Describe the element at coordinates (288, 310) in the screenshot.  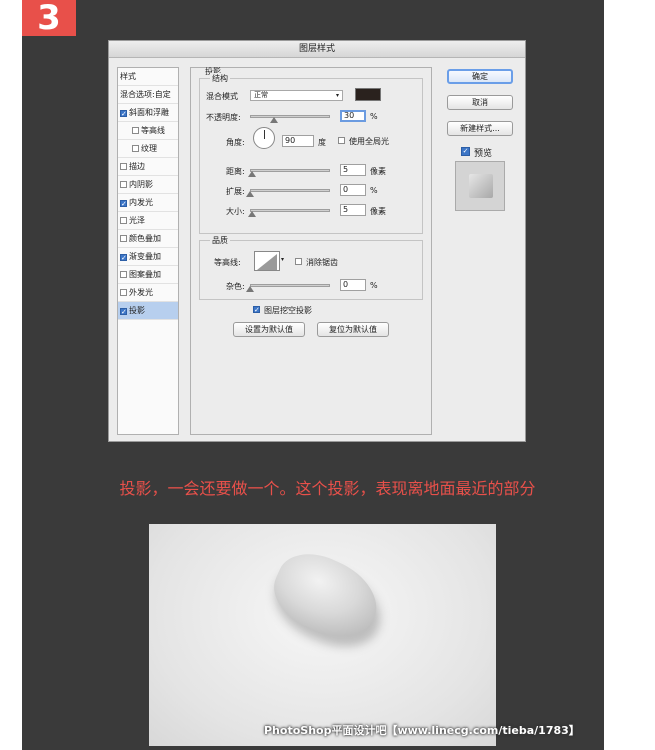
I see `layer-knockout-label: 图层挖空投影` at that location.